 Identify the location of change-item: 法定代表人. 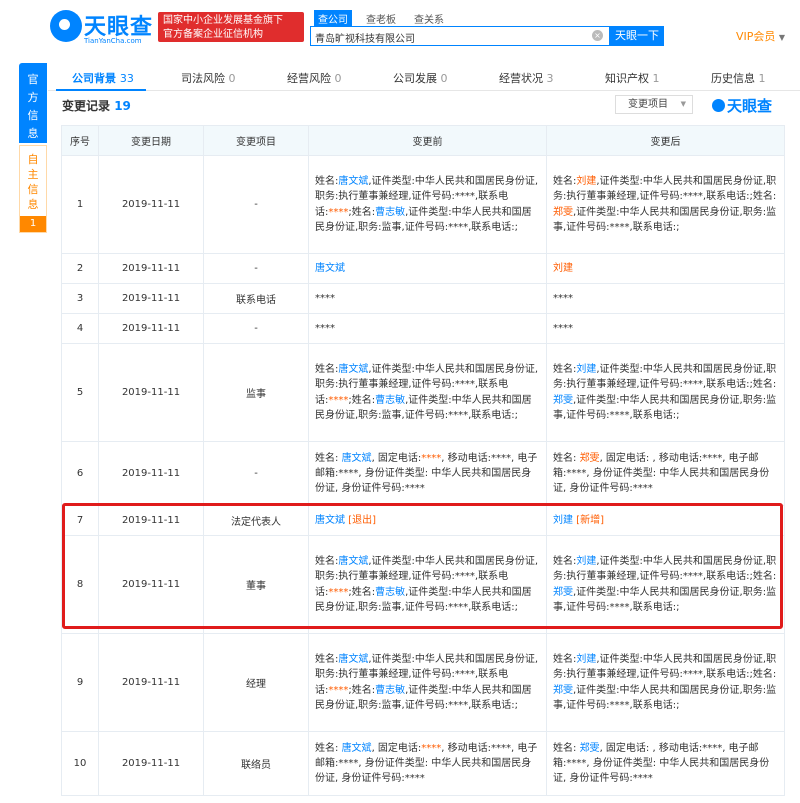
(256, 520).